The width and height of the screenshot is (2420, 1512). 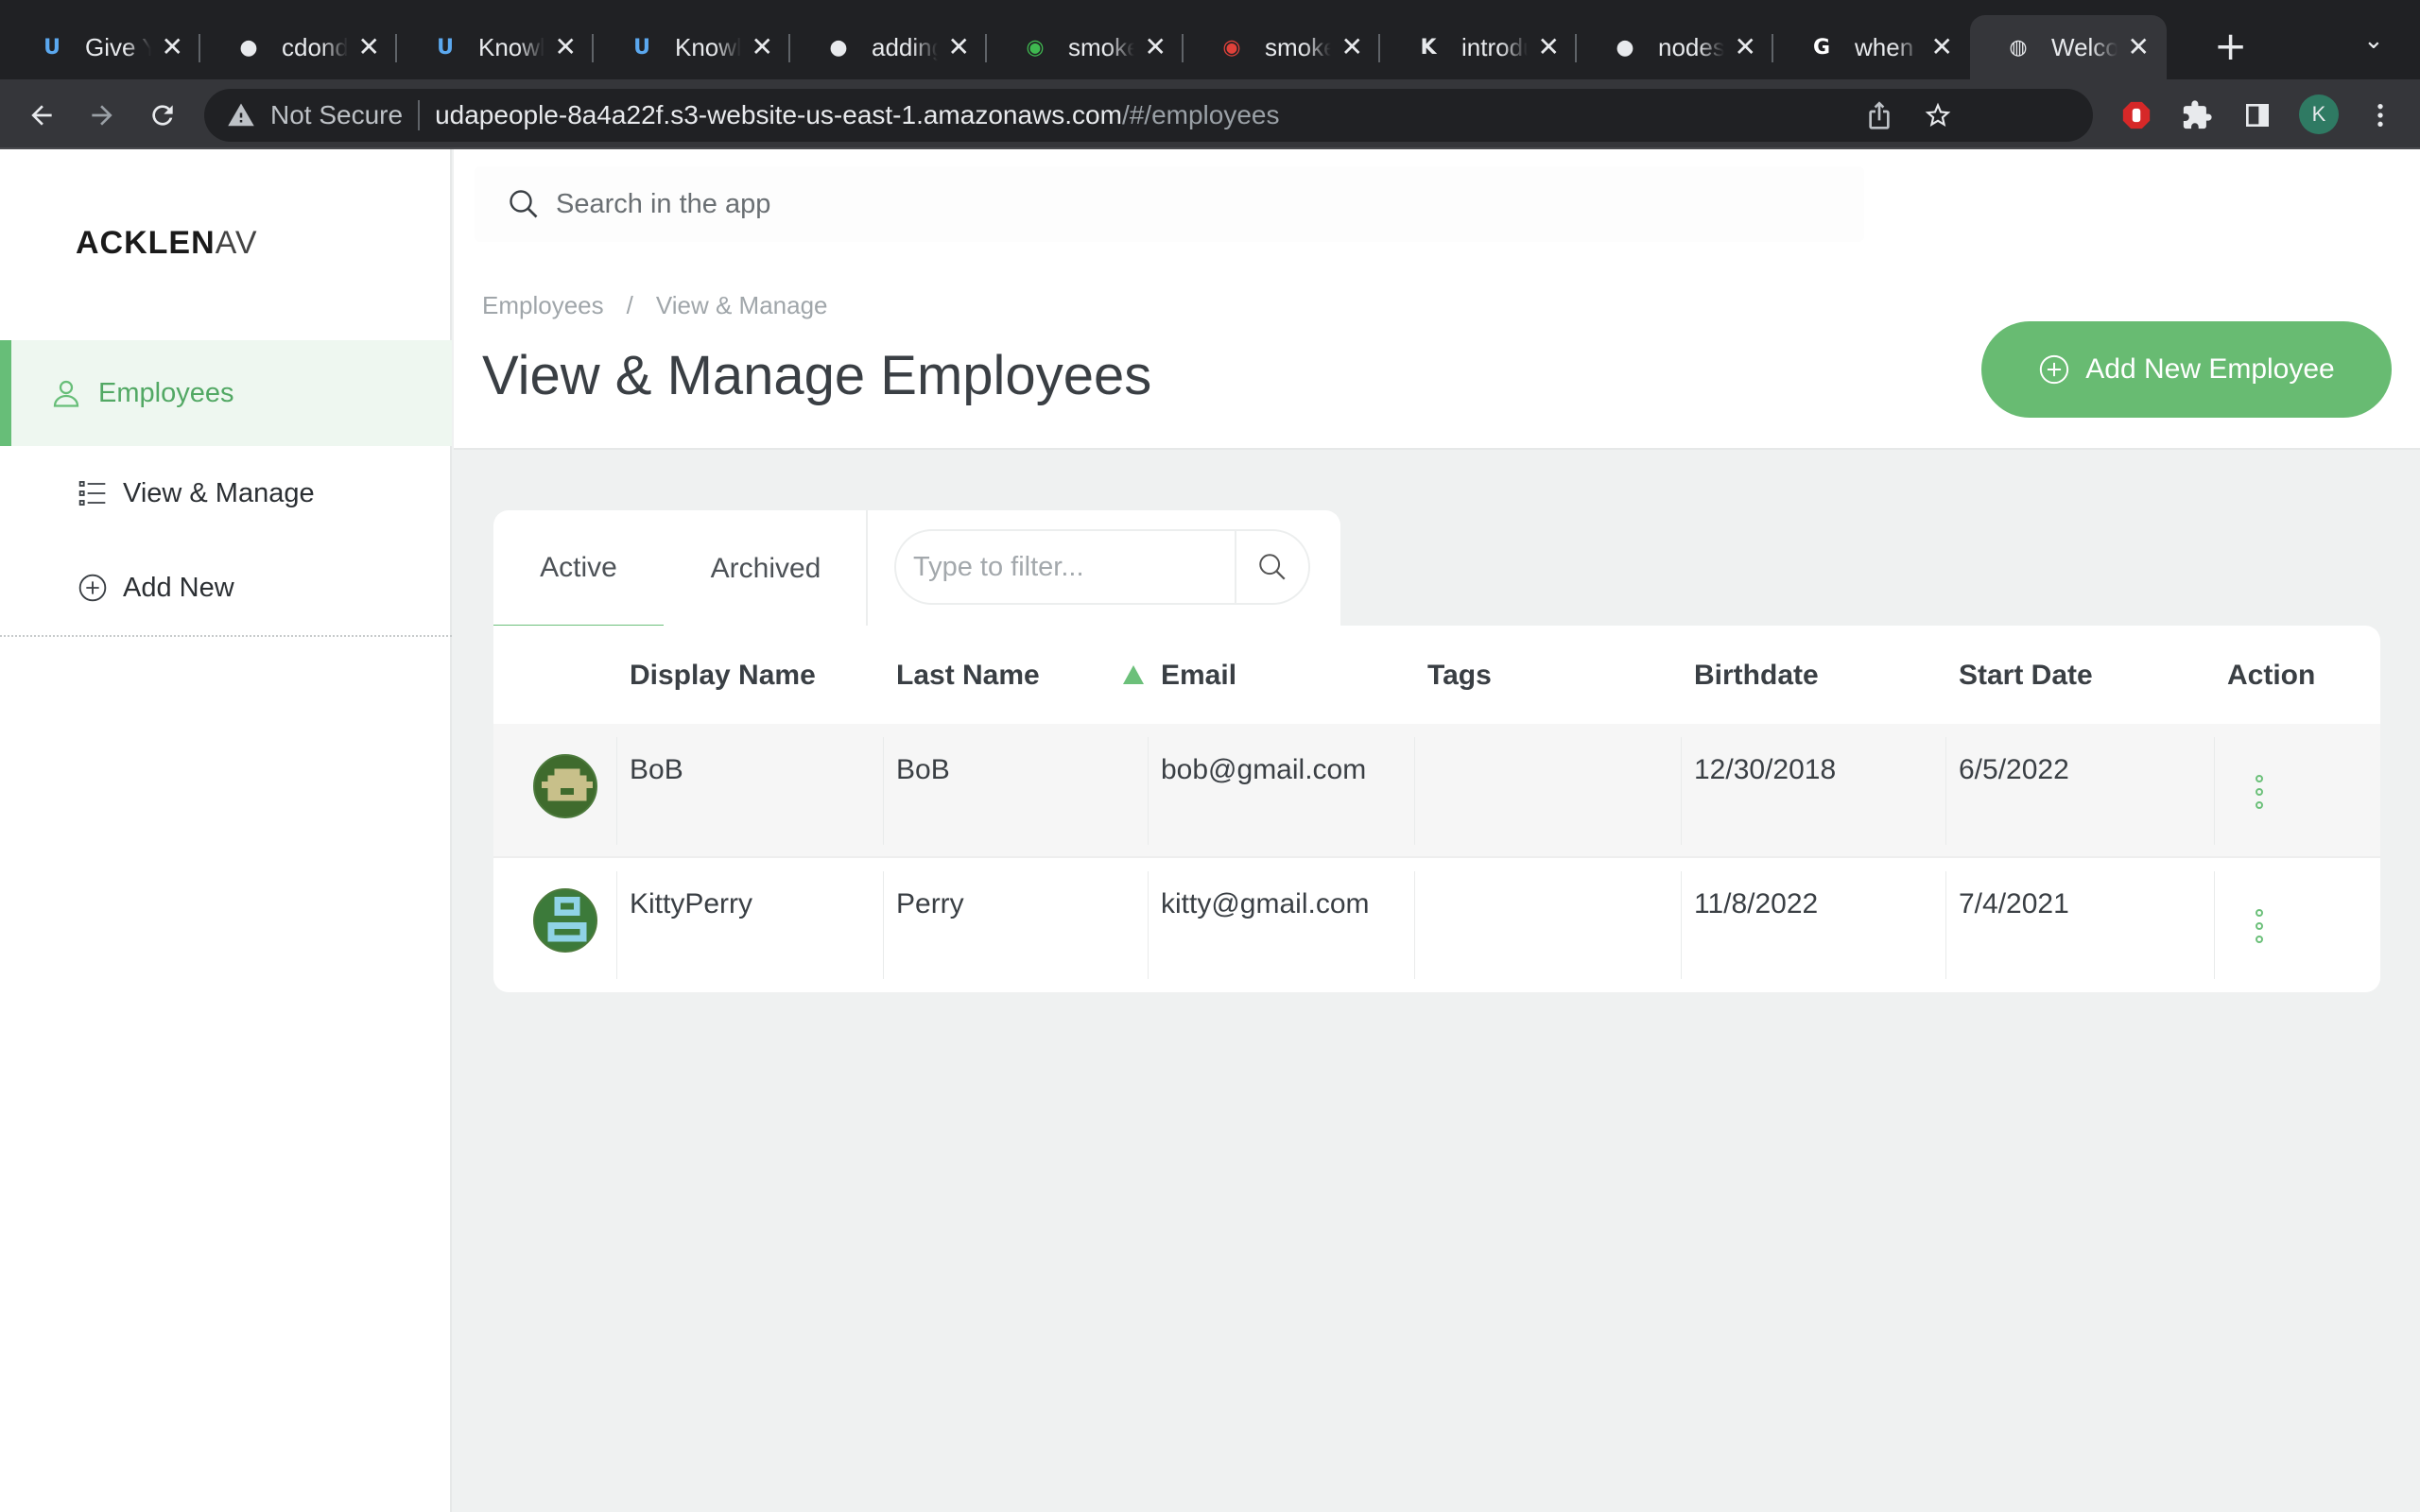 What do you see at coordinates (1879, 115) in the screenshot?
I see `share-icon` at bounding box center [1879, 115].